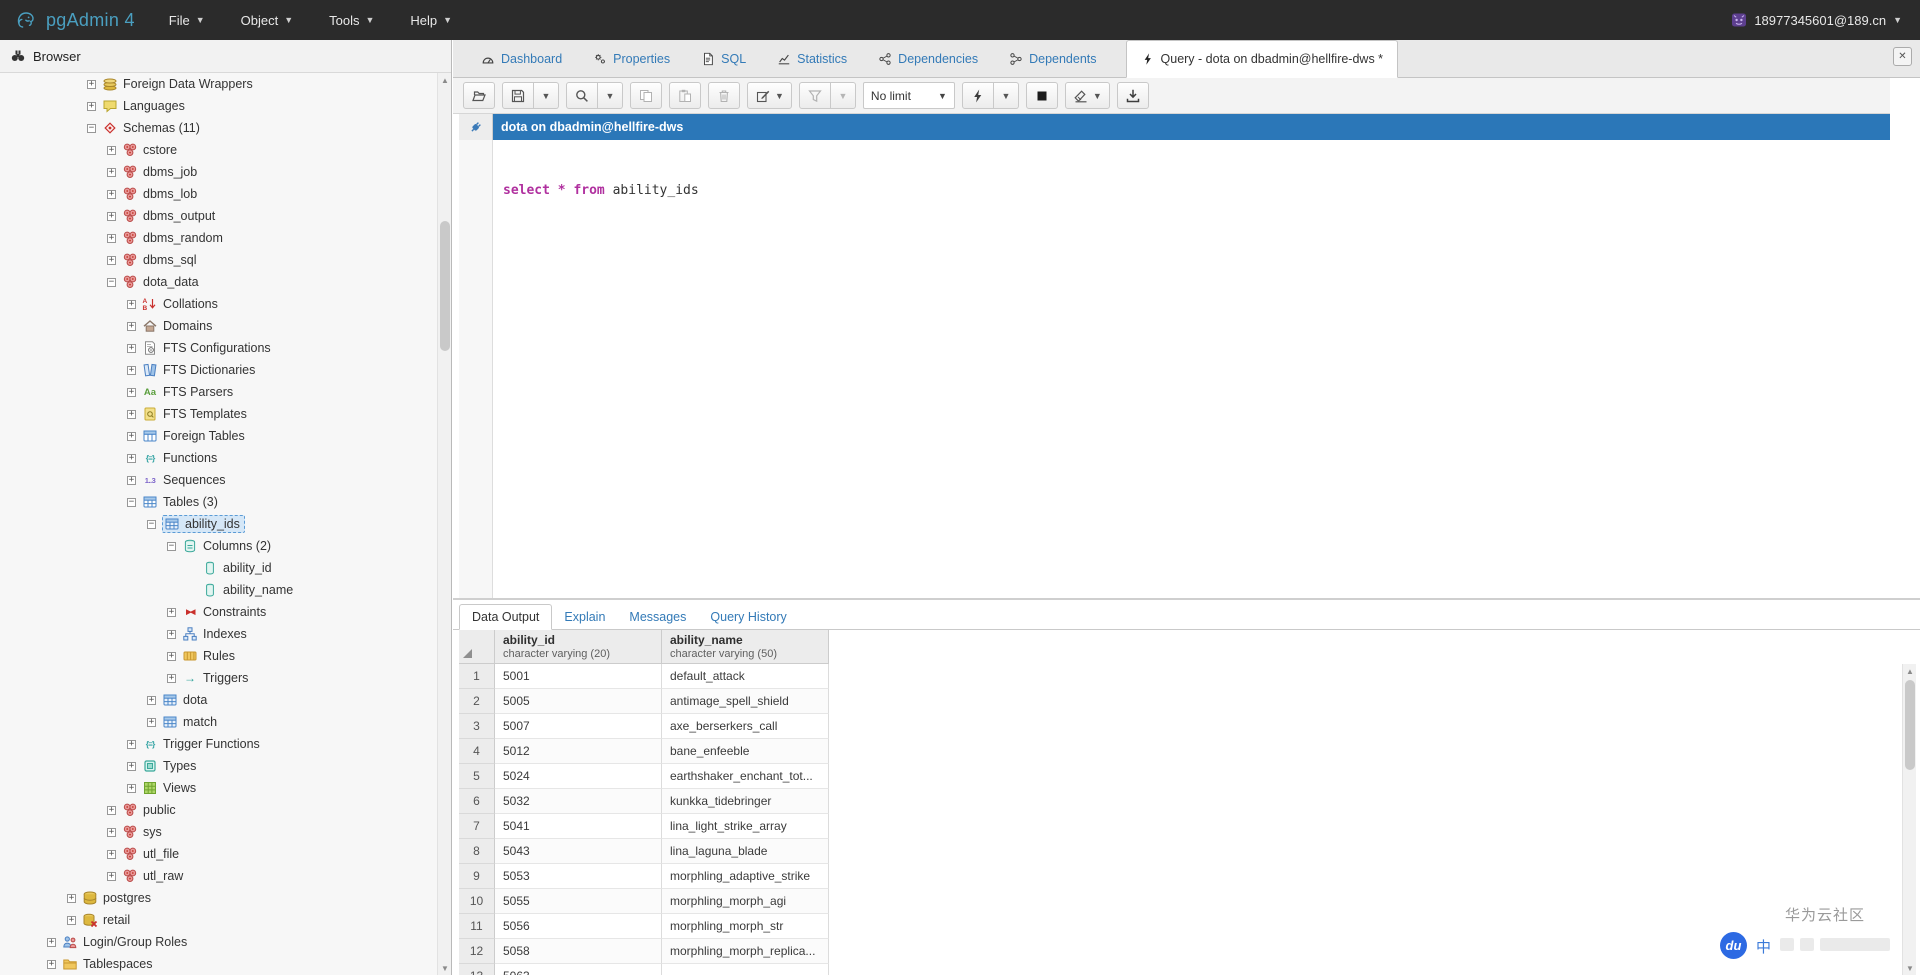 The width and height of the screenshot is (1920, 975). Describe the element at coordinates (218, 722) in the screenshot. I see `tree-item-match: + match` at that location.